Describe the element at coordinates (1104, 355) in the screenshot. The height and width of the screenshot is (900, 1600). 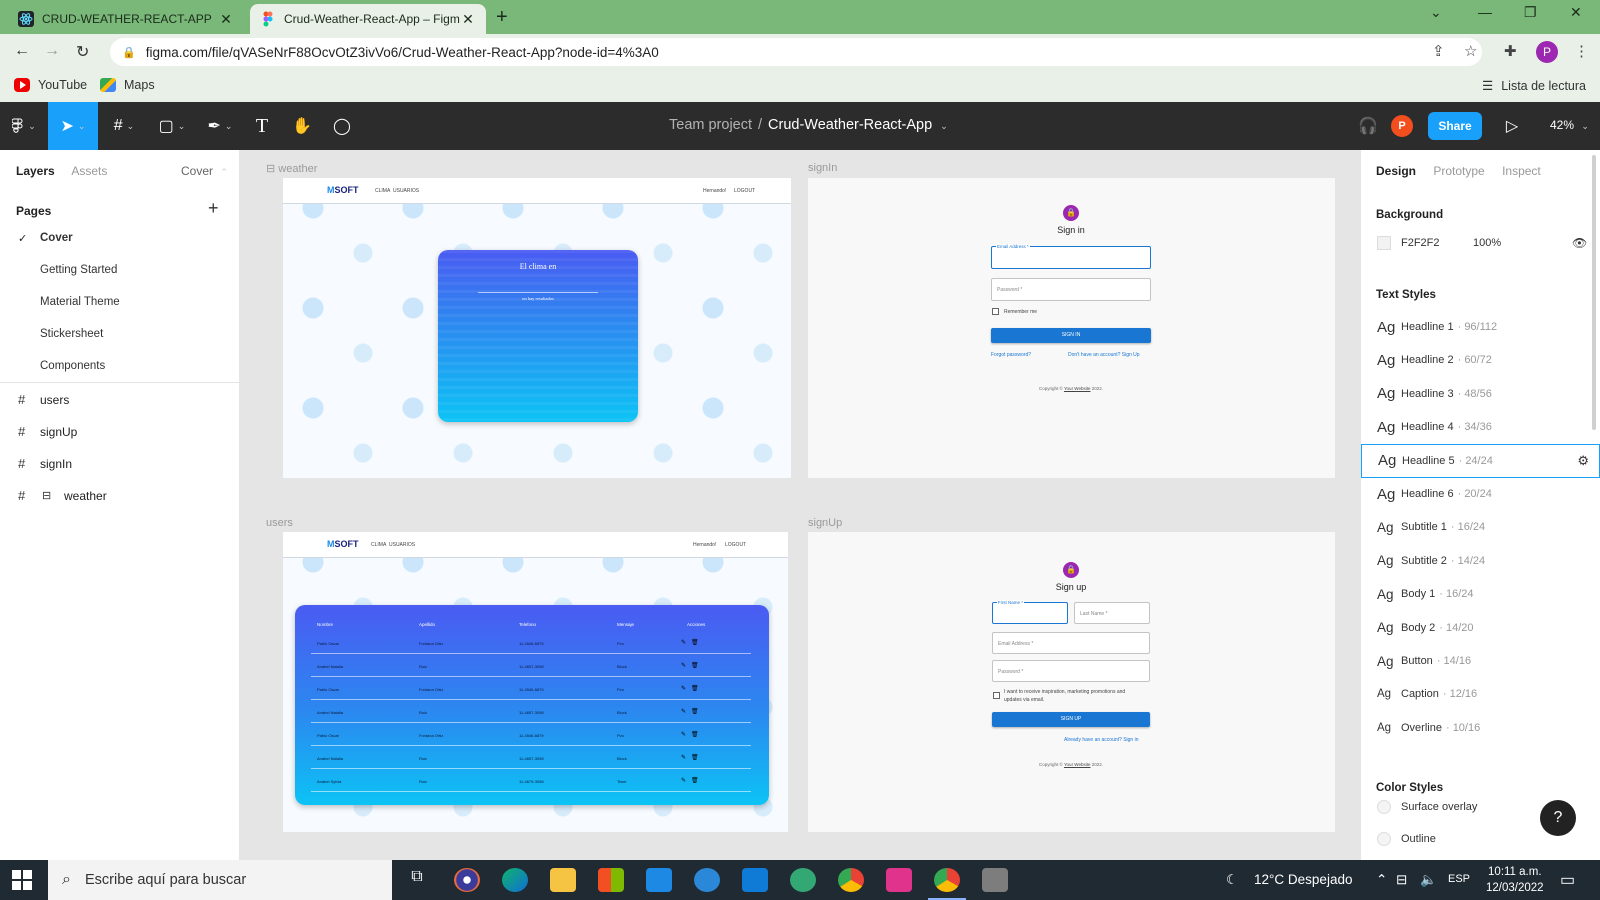
I see `signup-link: Don't have an account? Sign Up` at that location.